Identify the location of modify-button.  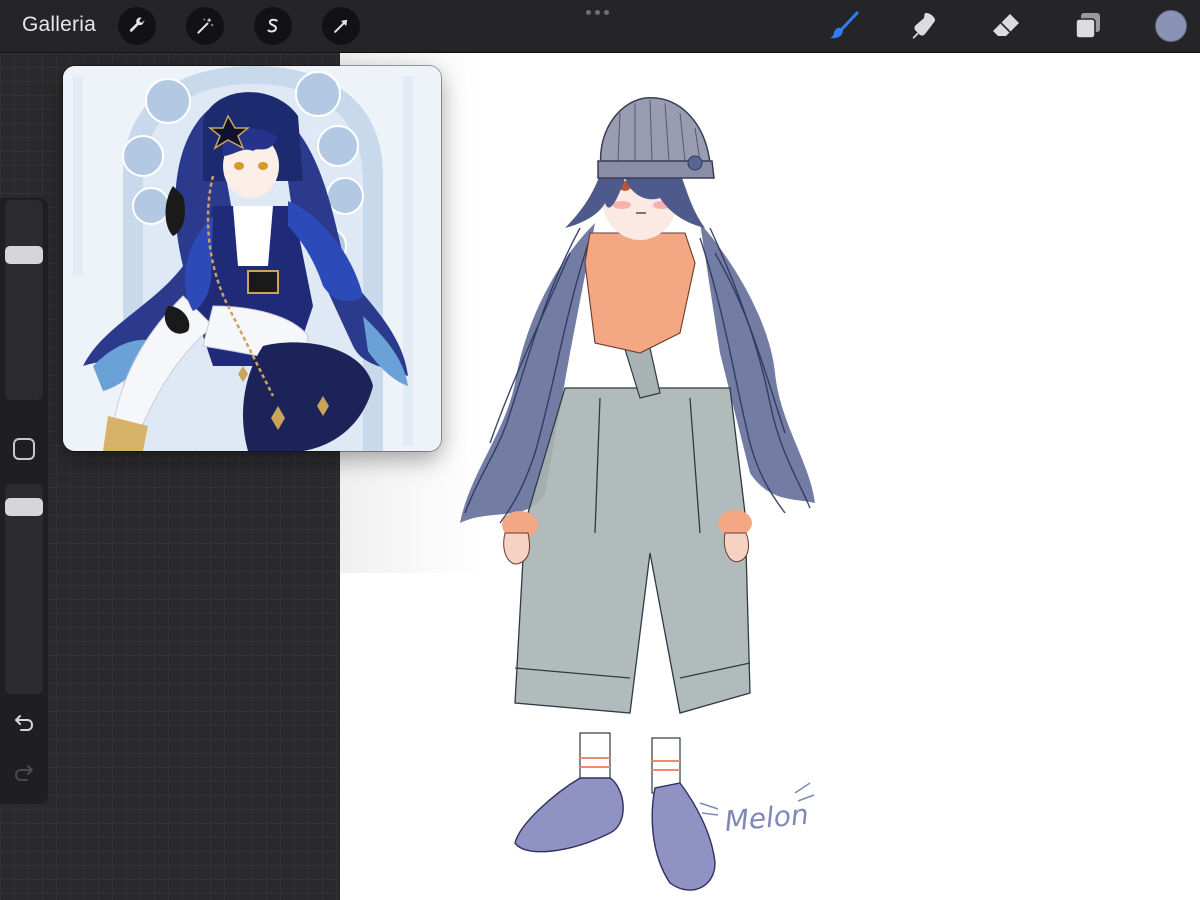
(24, 449).